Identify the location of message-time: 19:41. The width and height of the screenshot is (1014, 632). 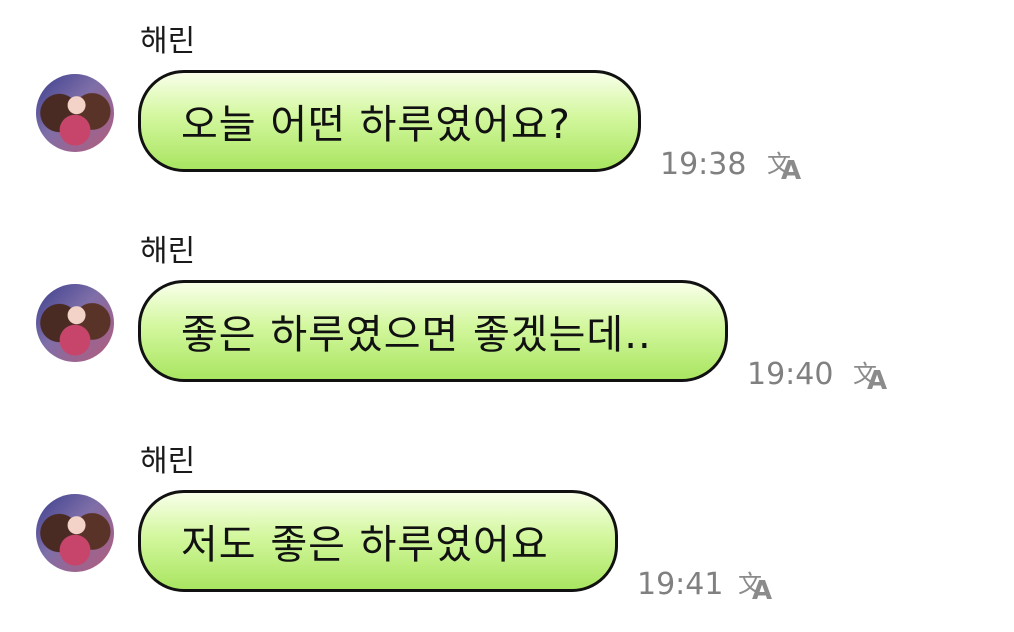
(680, 584).